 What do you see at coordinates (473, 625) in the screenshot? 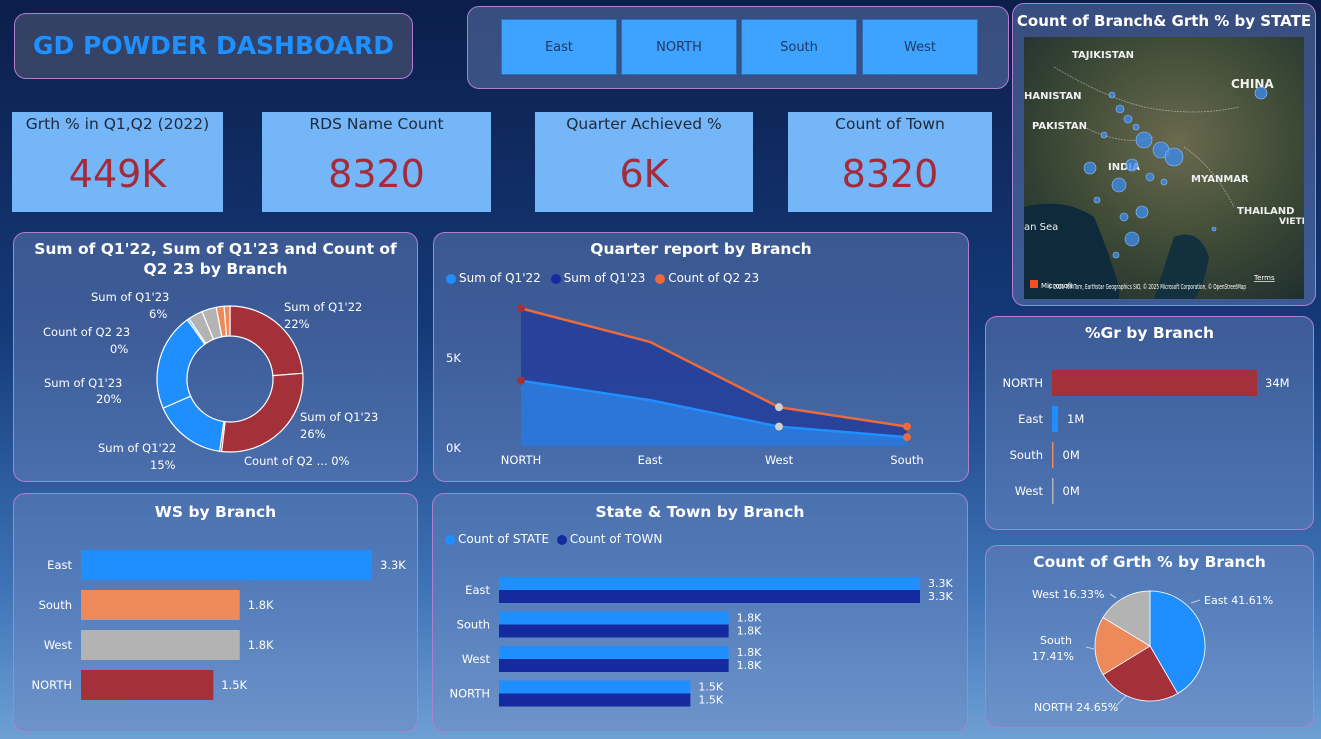
I see `category-label: South` at bounding box center [473, 625].